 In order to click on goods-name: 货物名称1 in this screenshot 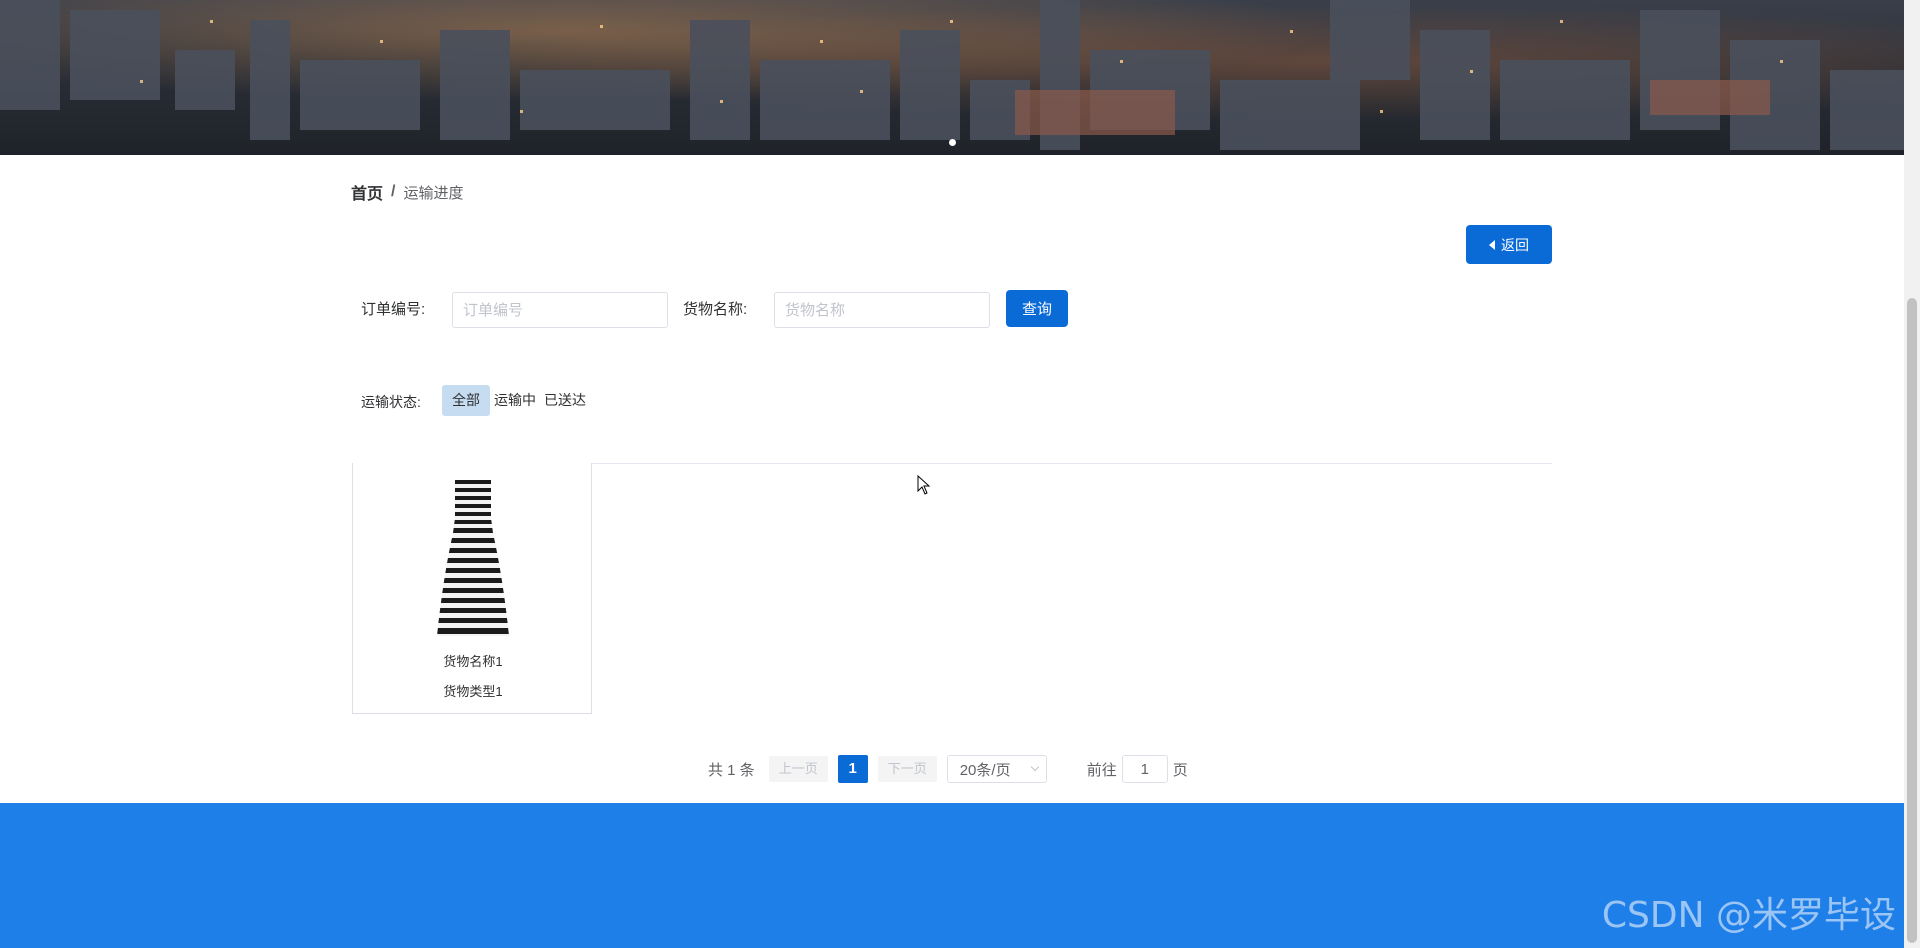, I will do `click(473, 661)`.